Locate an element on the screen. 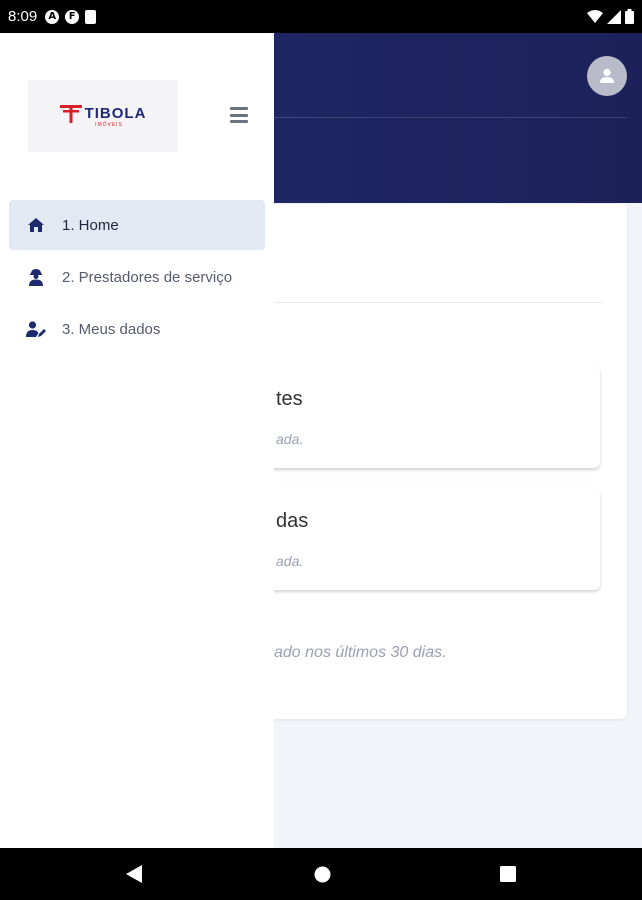 The image size is (642, 900). system-icons is located at coordinates (610, 16).